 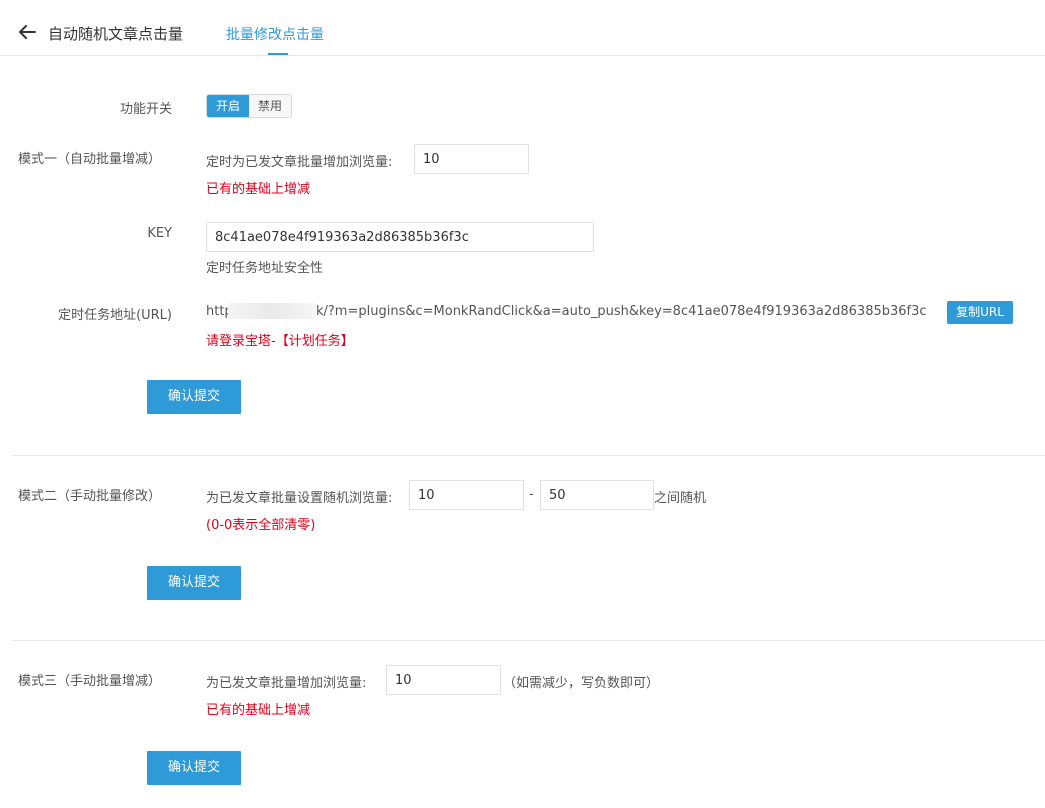 What do you see at coordinates (90, 681) in the screenshot?
I see `mode3-label: 模式三（手动批量增减）` at bounding box center [90, 681].